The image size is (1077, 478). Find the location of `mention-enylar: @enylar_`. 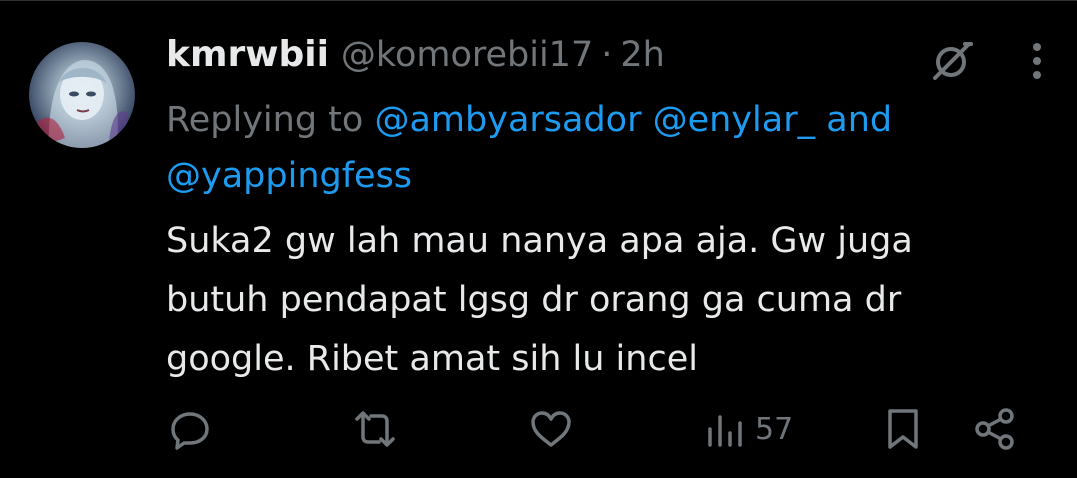

mention-enylar: @enylar_ is located at coordinates (734, 120).